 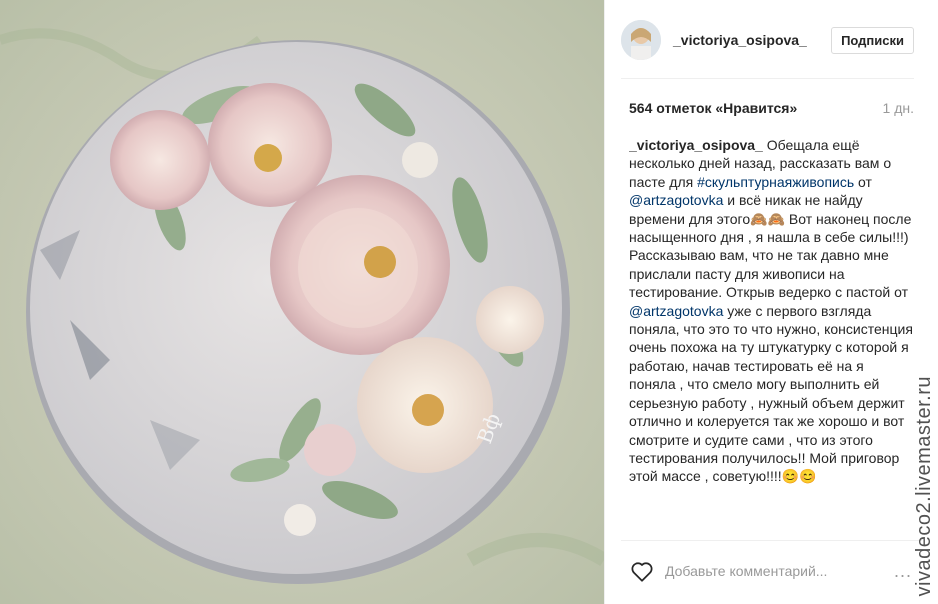 What do you see at coordinates (924, 485) in the screenshot?
I see `watermark: vivadeco2.livemaster.ru` at bounding box center [924, 485].